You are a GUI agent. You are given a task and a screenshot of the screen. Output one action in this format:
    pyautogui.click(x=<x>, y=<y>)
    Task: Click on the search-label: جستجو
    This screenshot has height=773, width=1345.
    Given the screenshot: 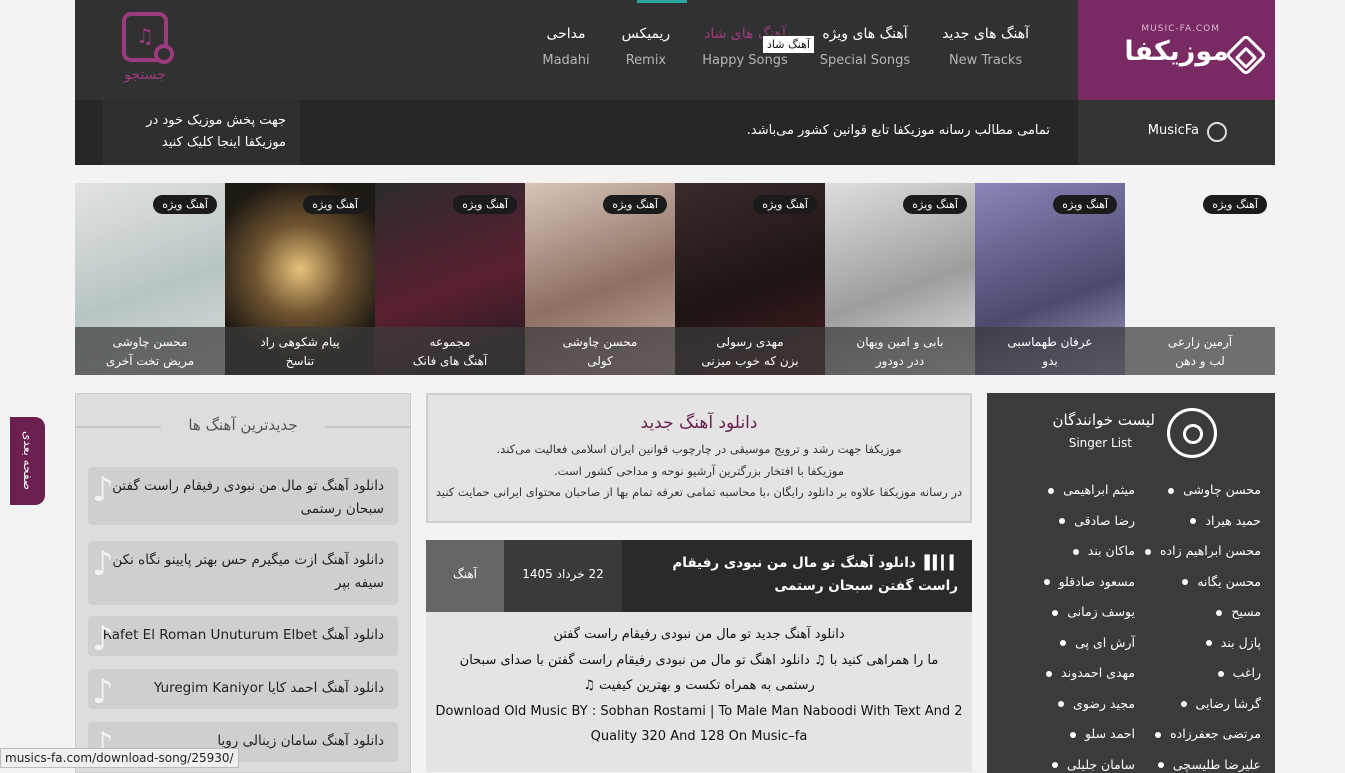 What is the action you would take?
    pyautogui.click(x=145, y=75)
    